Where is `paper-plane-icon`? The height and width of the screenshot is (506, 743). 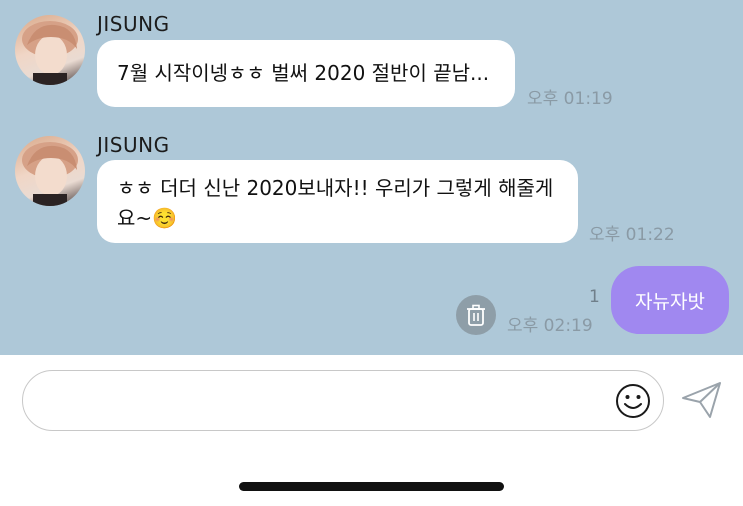 paper-plane-icon is located at coordinates (701, 400).